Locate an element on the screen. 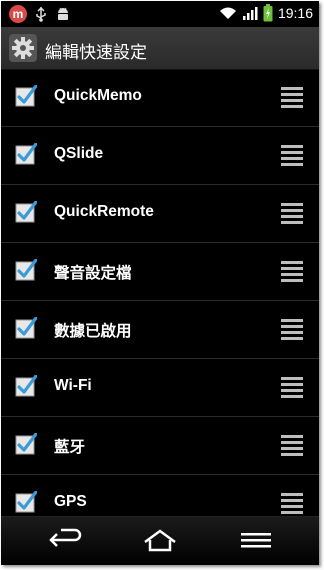 This screenshot has width=324, height=570. list-item: QSlide is located at coordinates (160, 156).